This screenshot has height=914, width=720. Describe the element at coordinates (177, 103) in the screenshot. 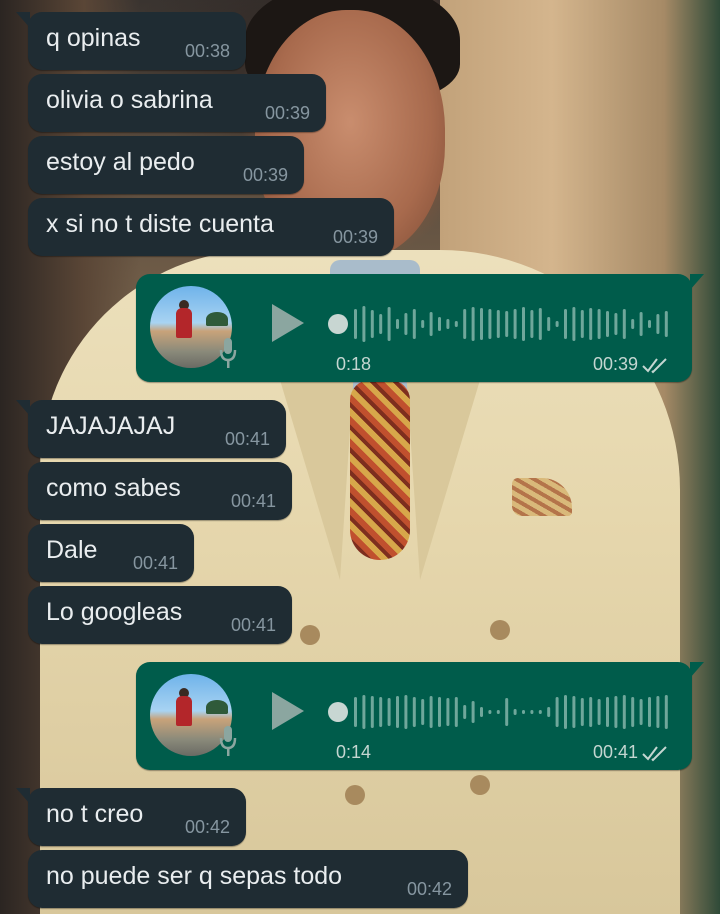

I see `incoming-message: olivia o sabrina 00:39` at that location.